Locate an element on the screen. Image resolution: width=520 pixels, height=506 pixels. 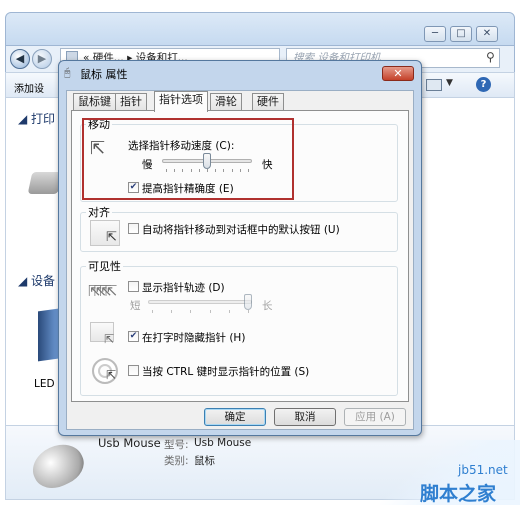
hide-label: 在打字时隐藏指针 (H) is located at coordinates (193, 337).